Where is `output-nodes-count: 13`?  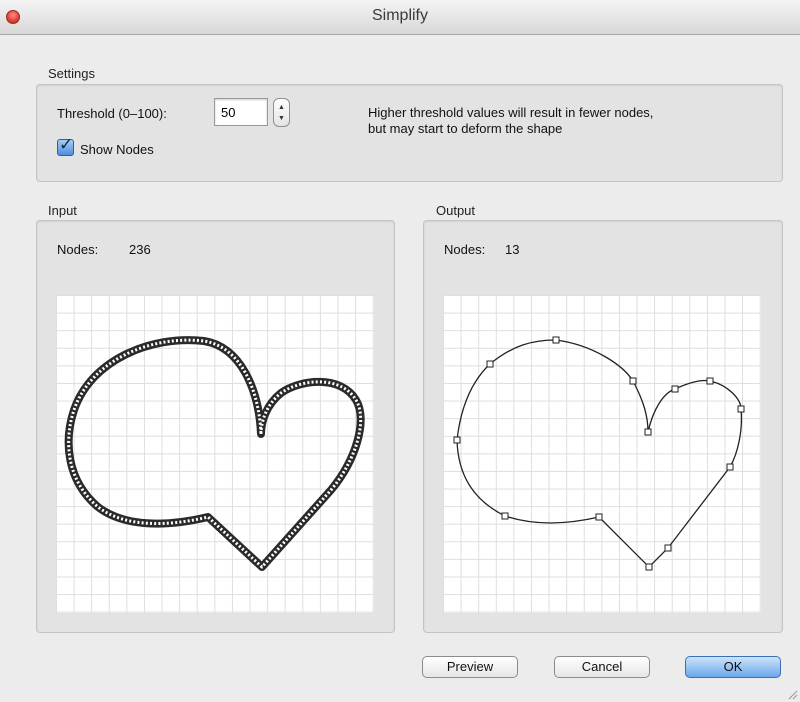 output-nodes-count: 13 is located at coordinates (512, 249).